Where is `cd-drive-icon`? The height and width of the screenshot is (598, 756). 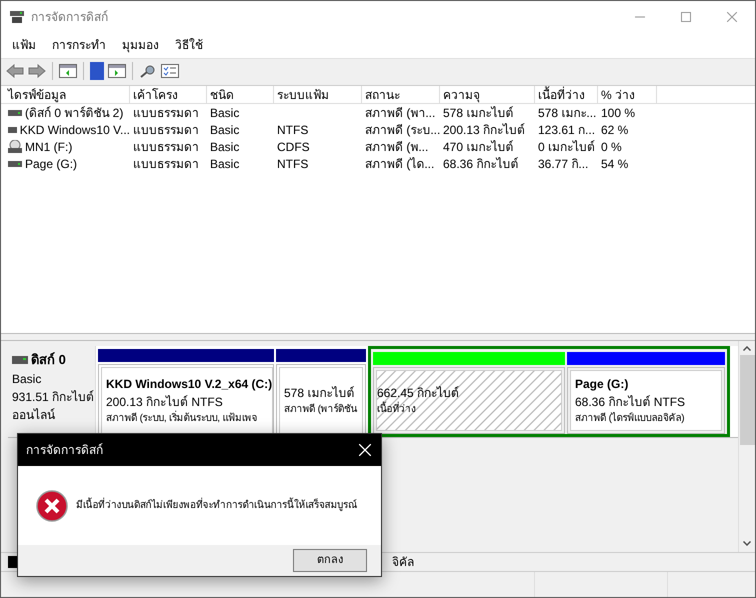
cd-drive-icon is located at coordinates (15, 146).